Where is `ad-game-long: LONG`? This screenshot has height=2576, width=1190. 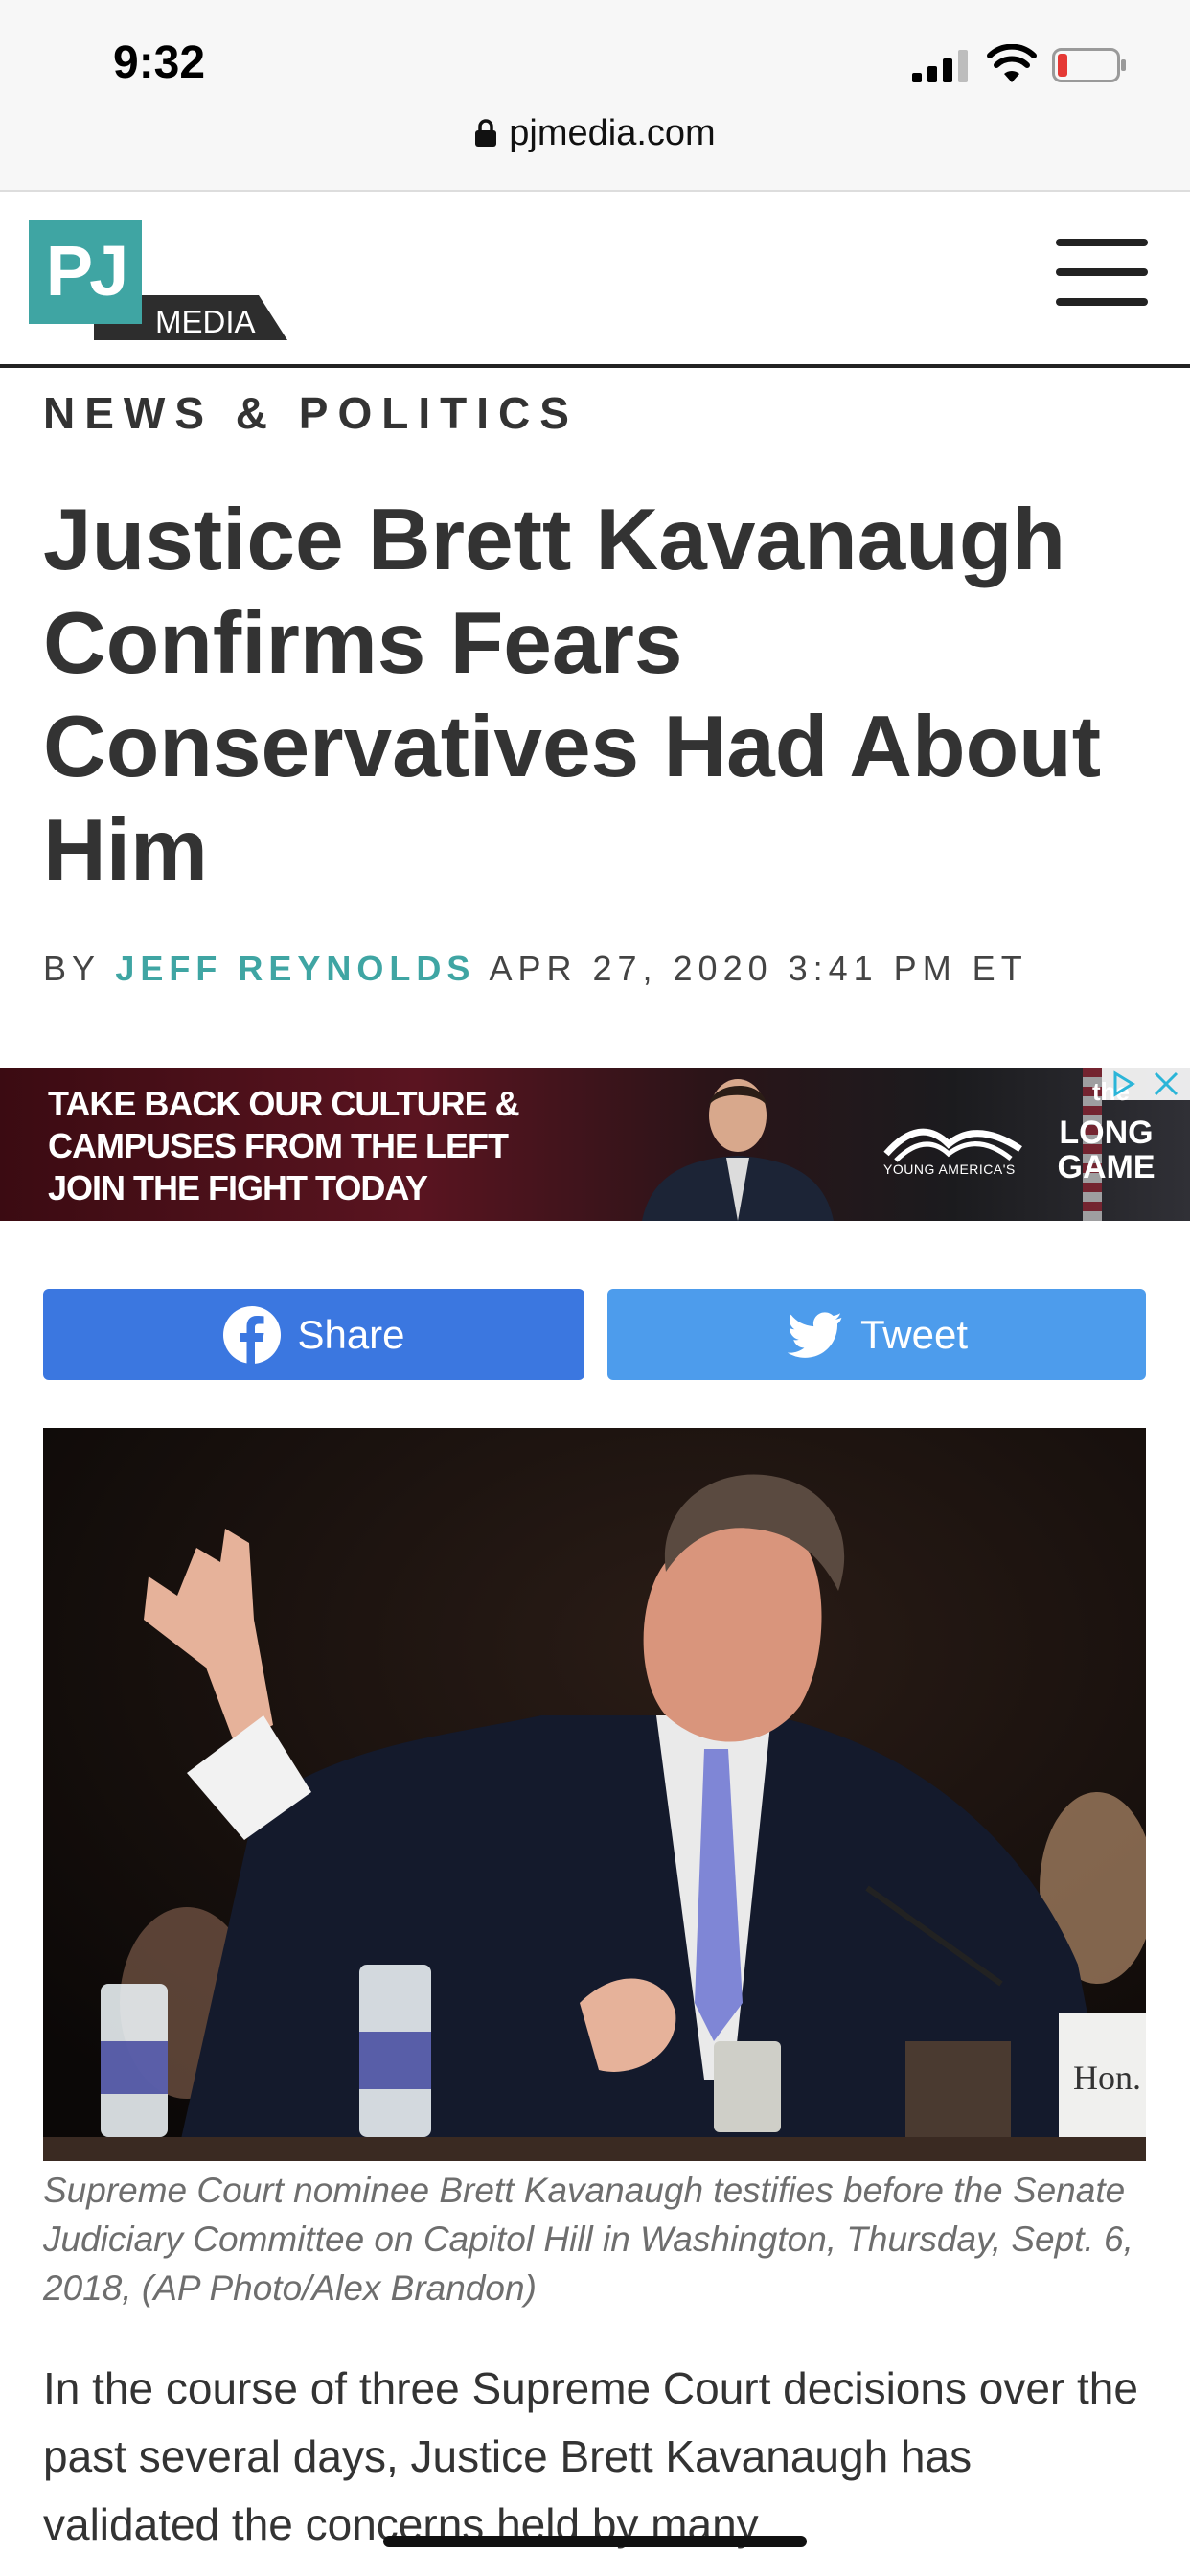
ad-game-long: LONG is located at coordinates (1106, 1133).